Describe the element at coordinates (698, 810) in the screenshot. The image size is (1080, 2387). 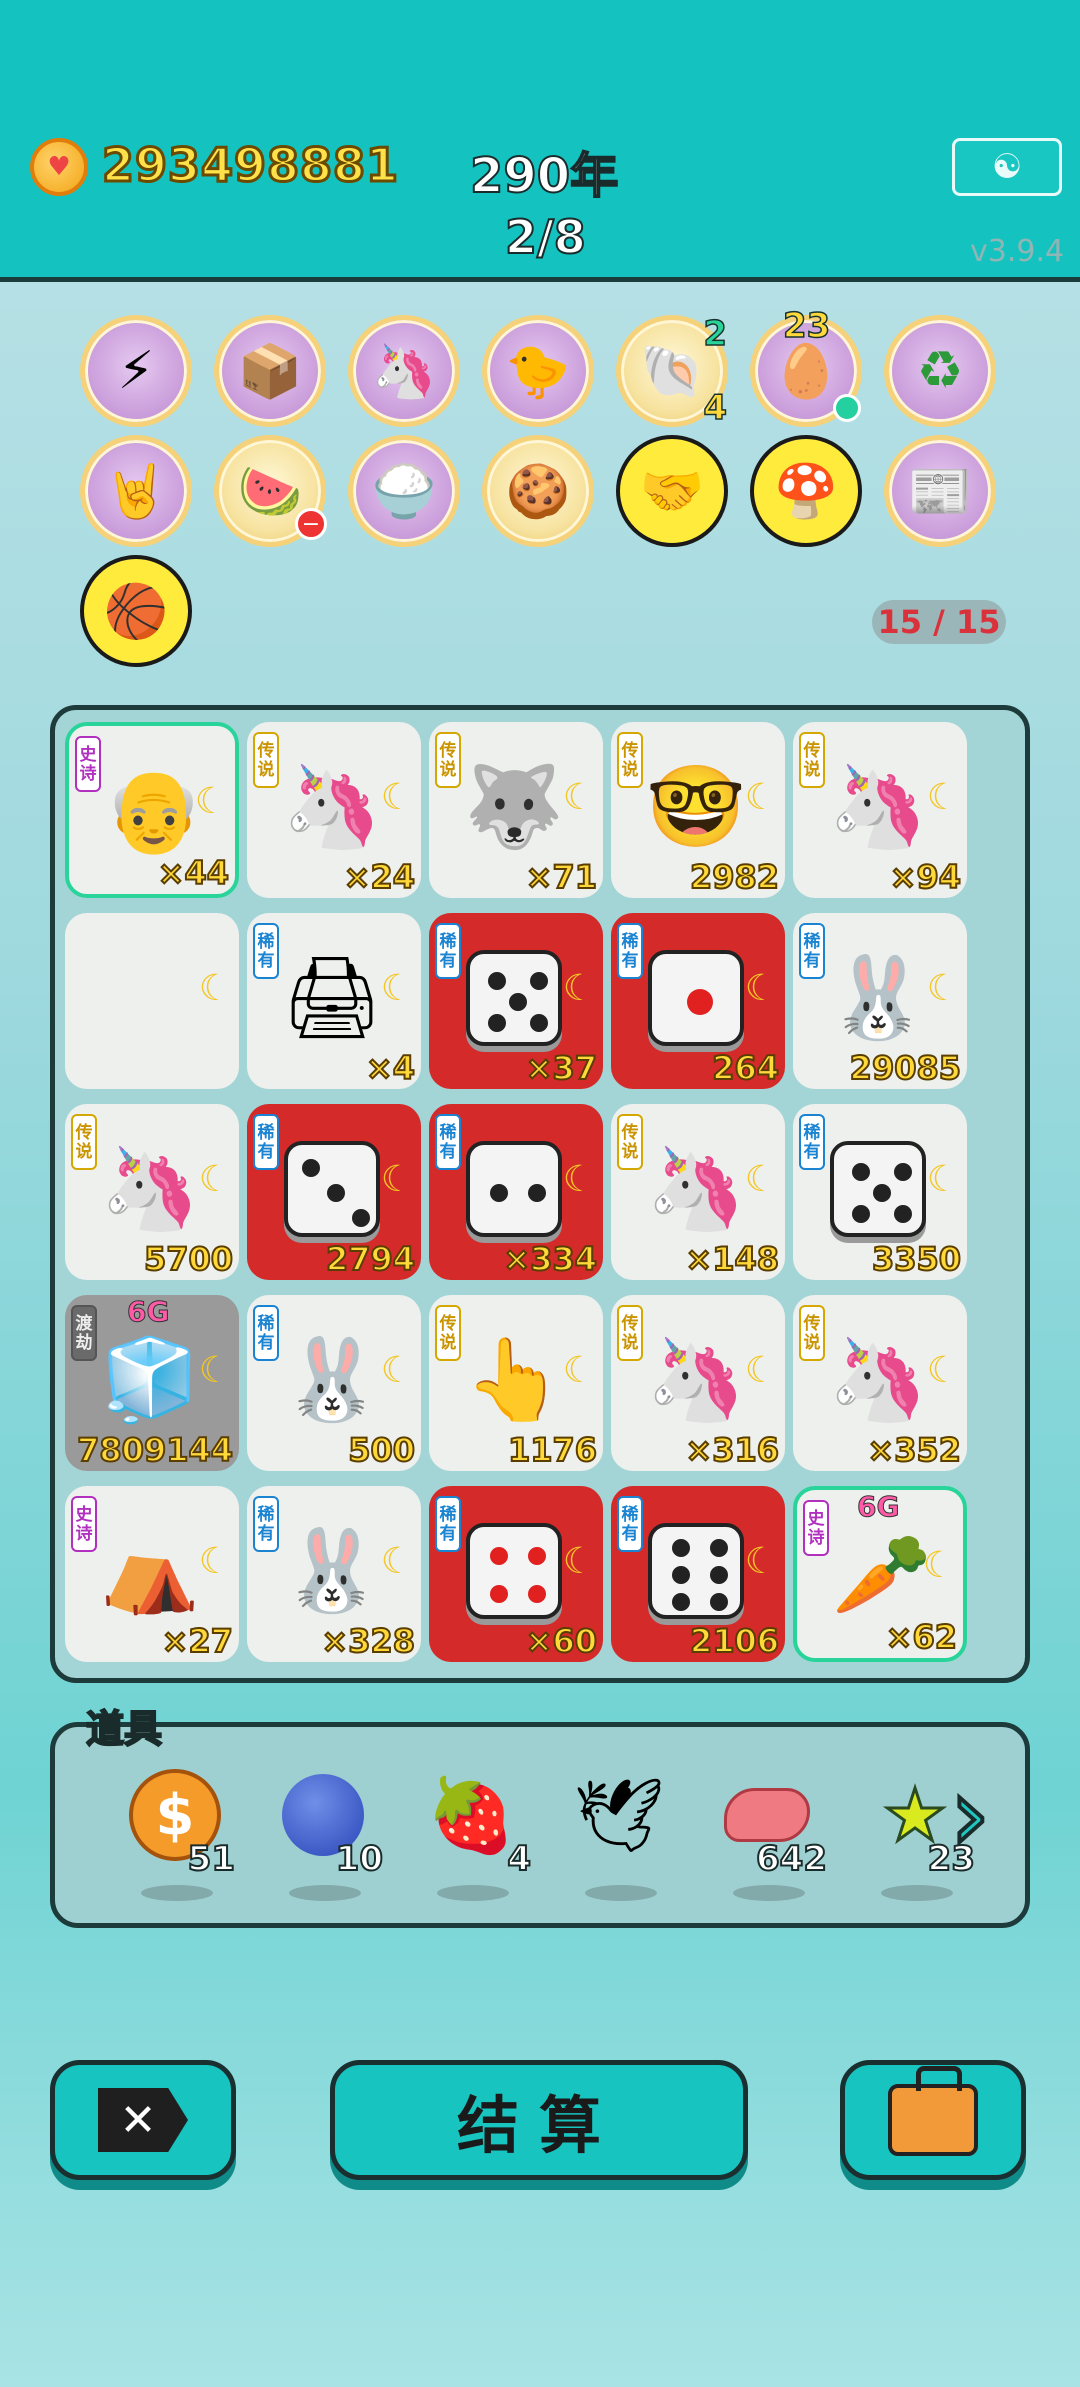
I see `board-cell: 传说 🤓 ☾ 2982` at that location.